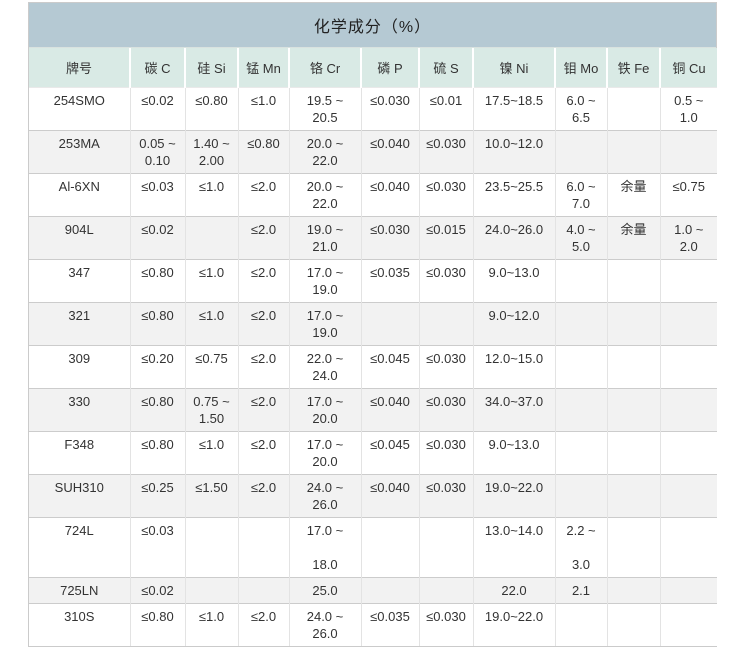 This screenshot has width=750, height=665. Describe the element at coordinates (324, 68) in the screenshot. I see `column-header: 铬 Cr` at that location.